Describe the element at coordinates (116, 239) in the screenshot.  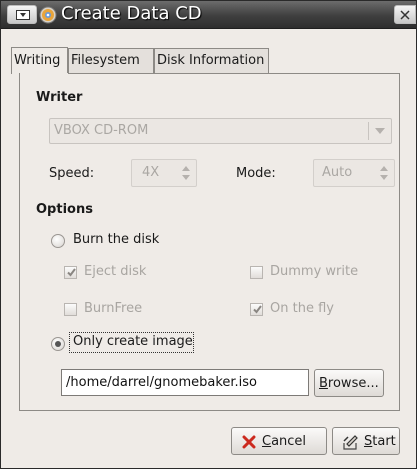
I see `burn-disk-label: Burn the disk` at that location.